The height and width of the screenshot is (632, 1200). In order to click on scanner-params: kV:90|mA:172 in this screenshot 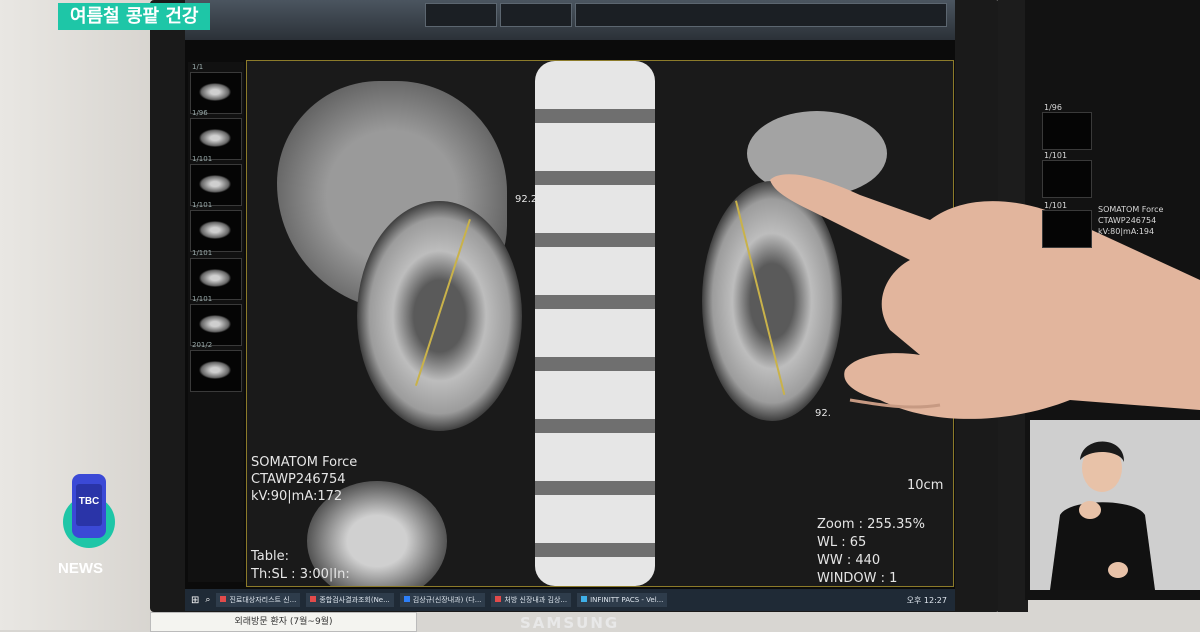, I will do `click(297, 496)`.